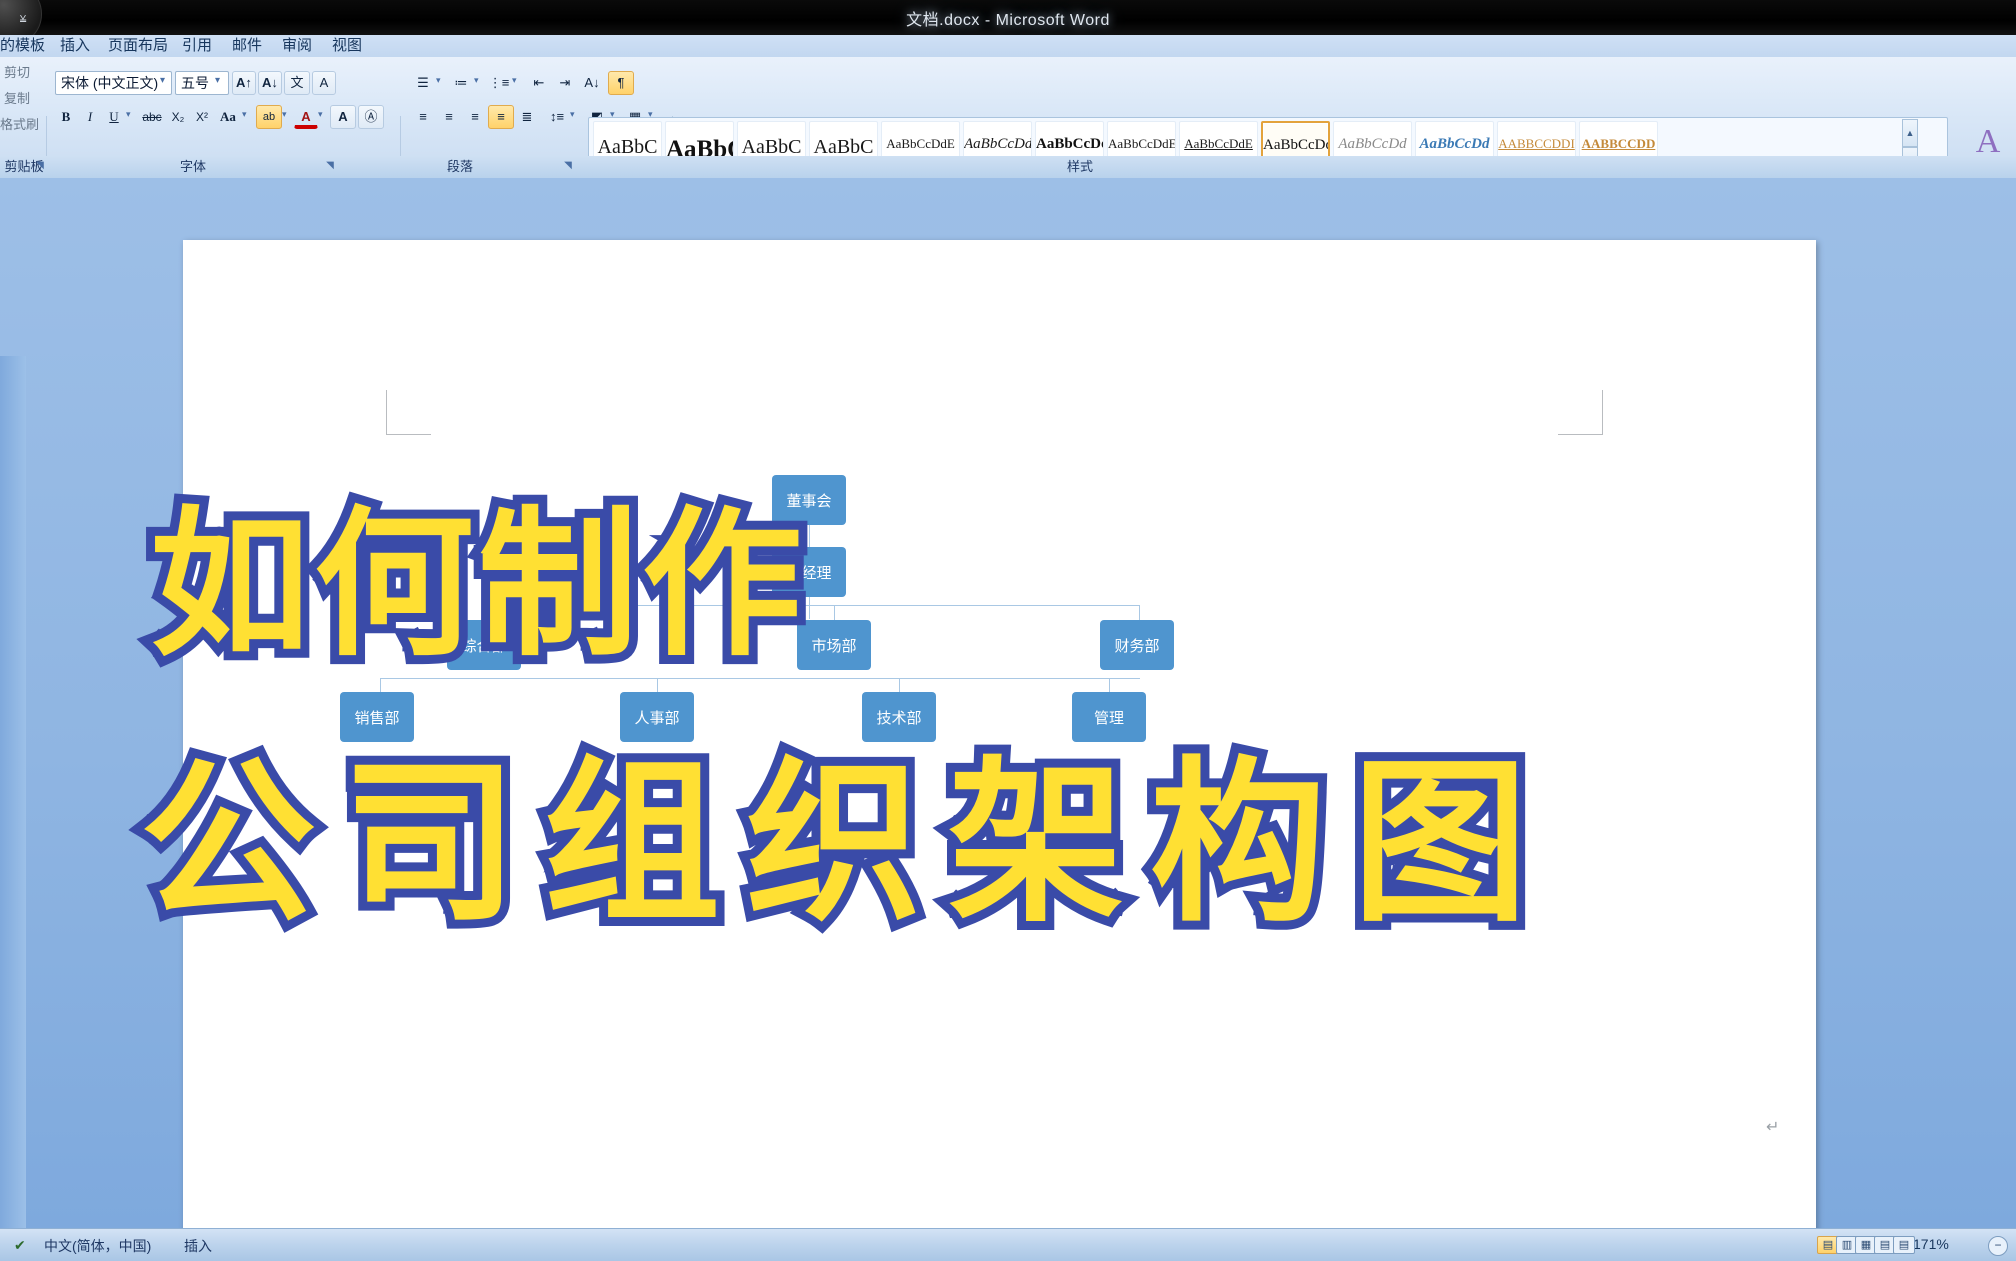 Image resolution: width=2016 pixels, height=1261 pixels. I want to click on multilevel-list-icon: ⋮≡, so click(499, 83).